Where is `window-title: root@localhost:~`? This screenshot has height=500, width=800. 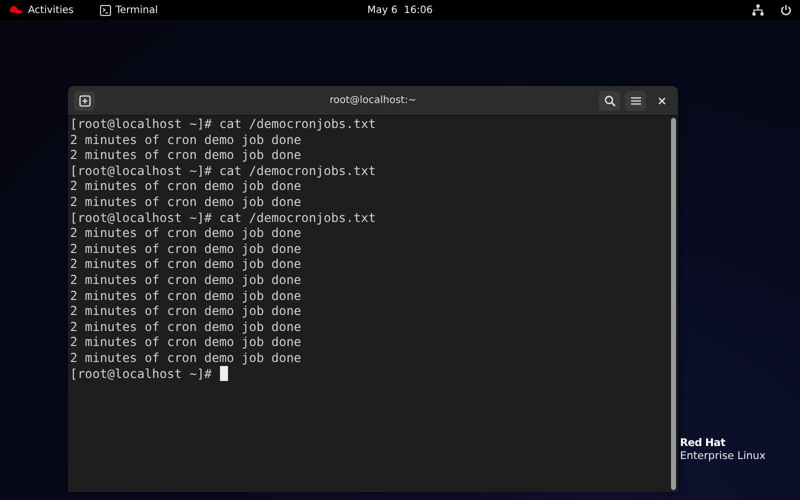 window-title: root@localhost:~ is located at coordinates (373, 100).